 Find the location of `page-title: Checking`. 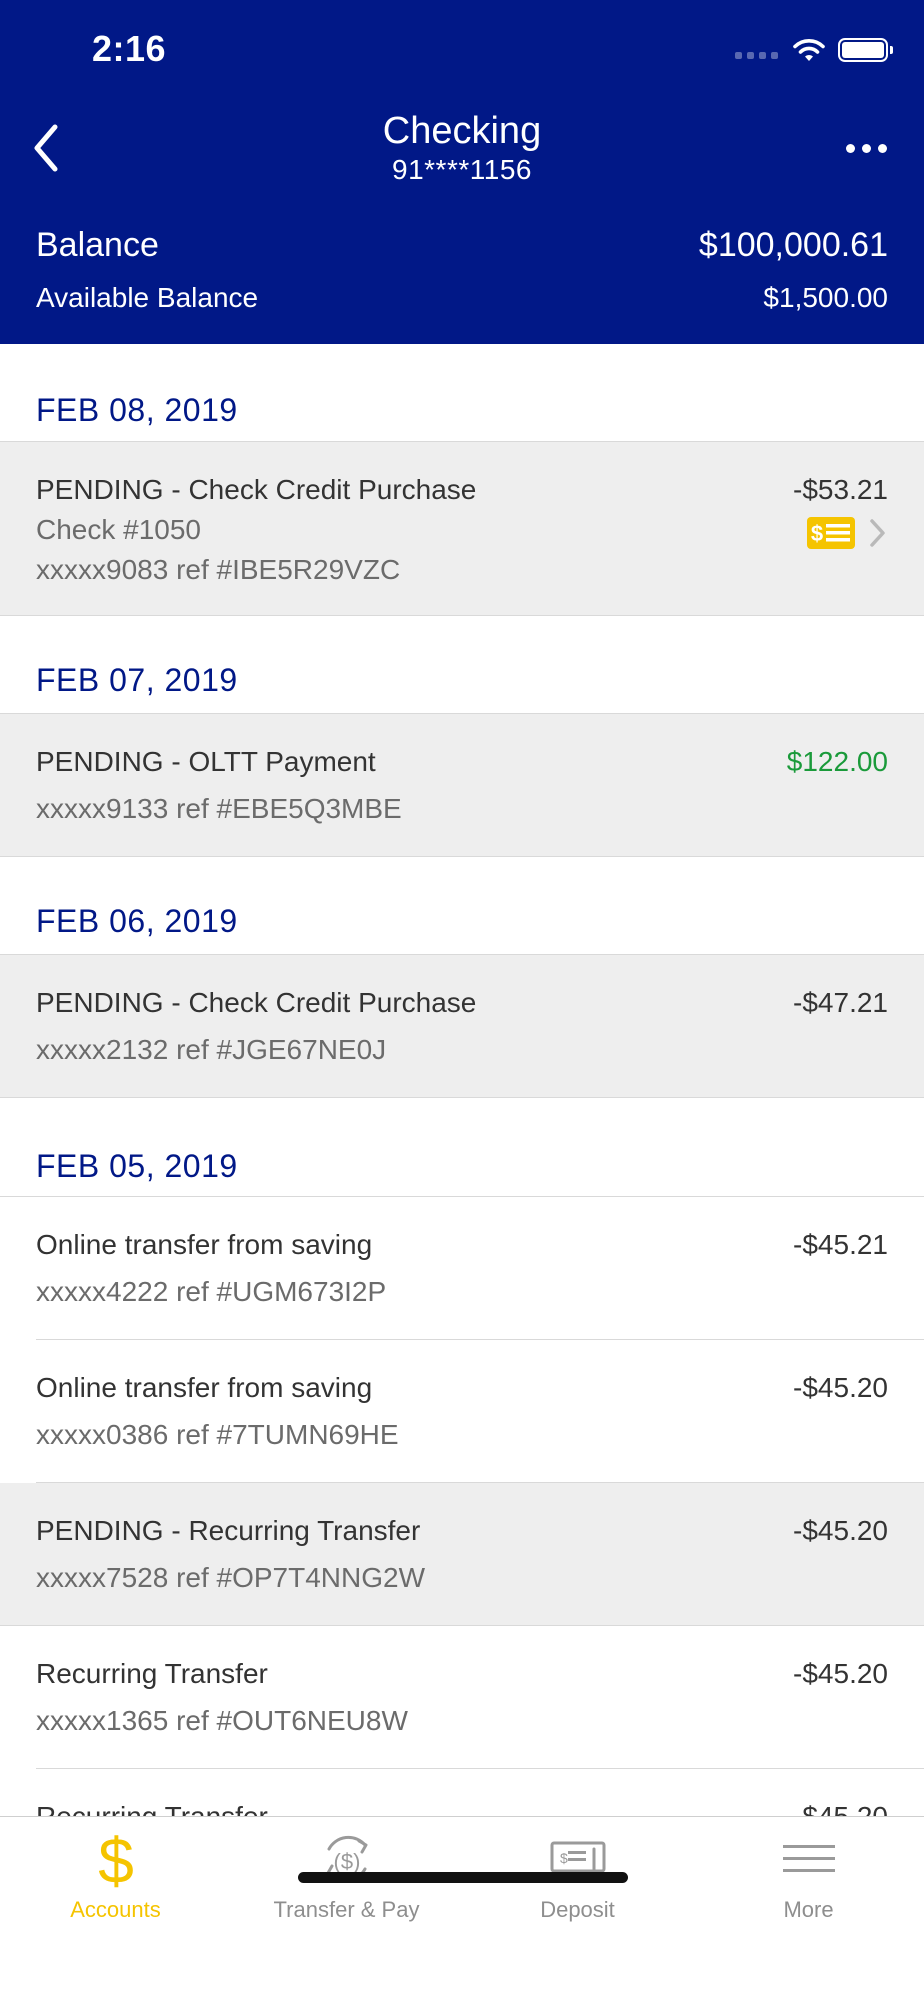

page-title: Checking is located at coordinates (462, 131).